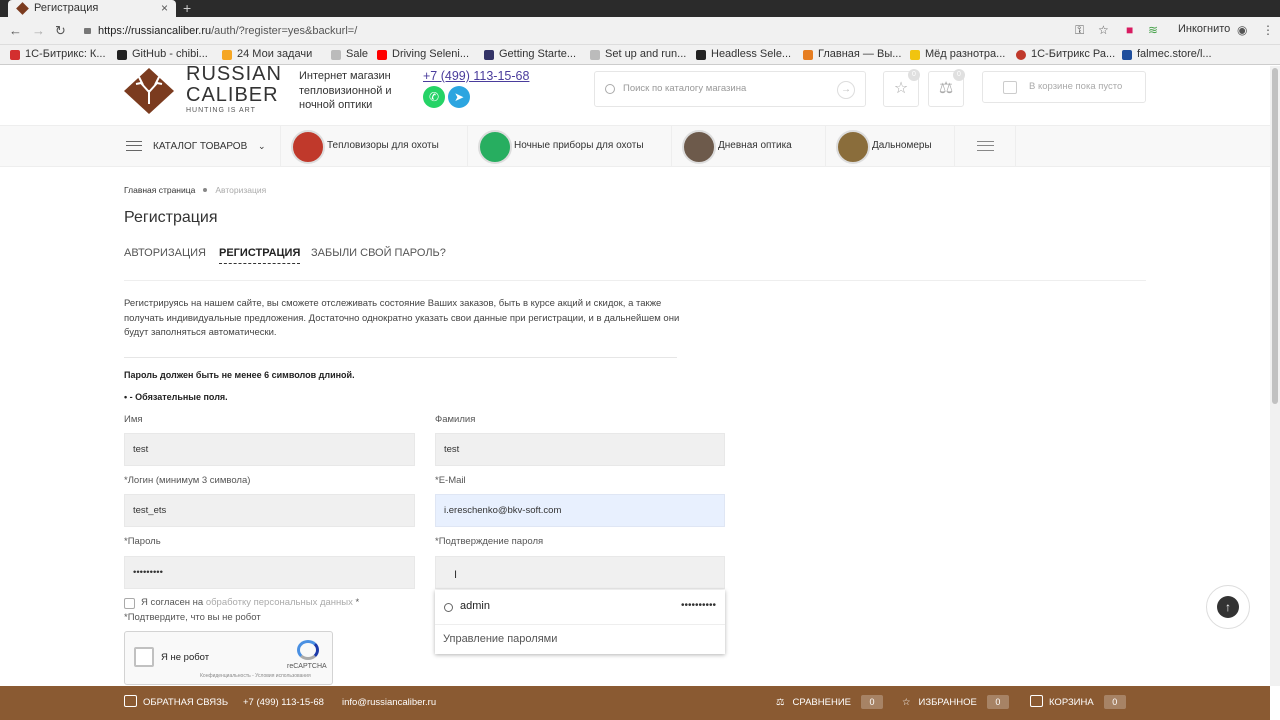 The width and height of the screenshot is (1280, 720). Describe the element at coordinates (66, 8) in the screenshot. I see `tab-title: Регистрация` at that location.